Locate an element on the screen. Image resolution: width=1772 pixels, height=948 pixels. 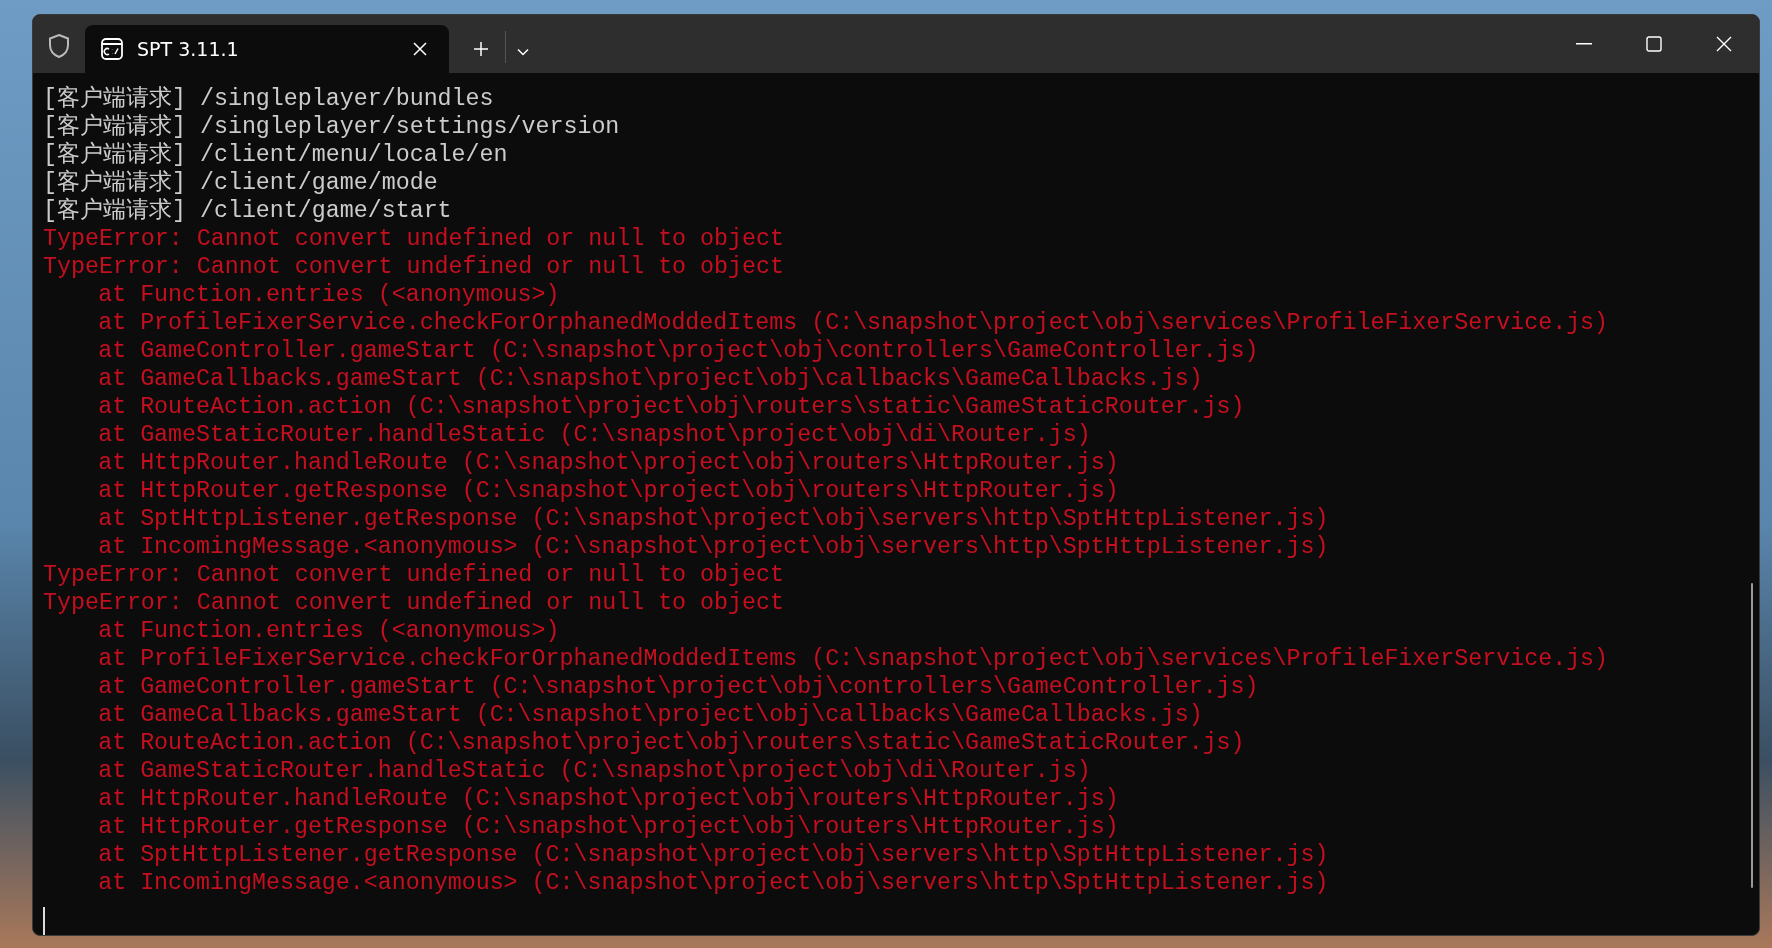
log-line: [客户端请求] /client/game/start is located at coordinates (247, 211).